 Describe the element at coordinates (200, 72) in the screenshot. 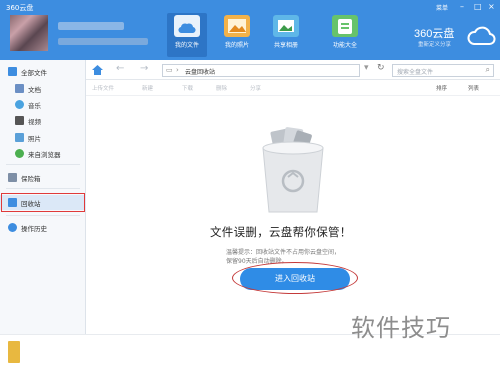

I see `breadcrumb: 云盘回收站` at that location.